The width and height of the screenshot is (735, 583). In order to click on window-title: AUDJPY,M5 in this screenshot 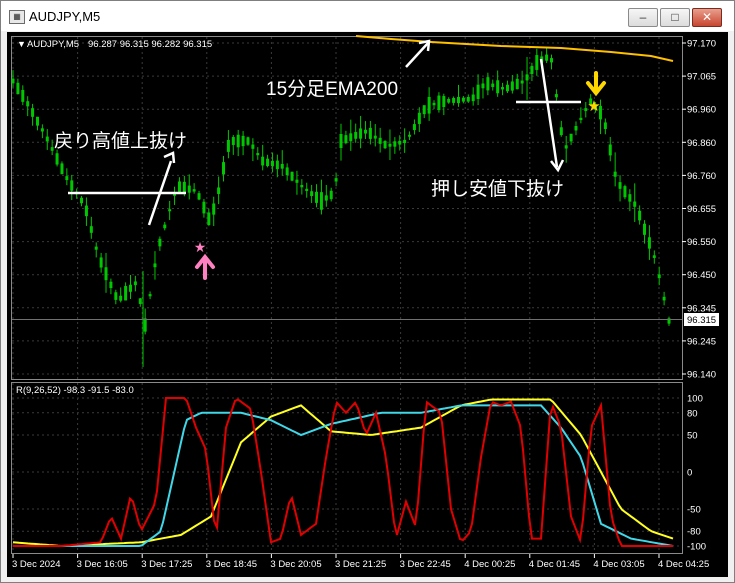, I will do `click(65, 16)`.